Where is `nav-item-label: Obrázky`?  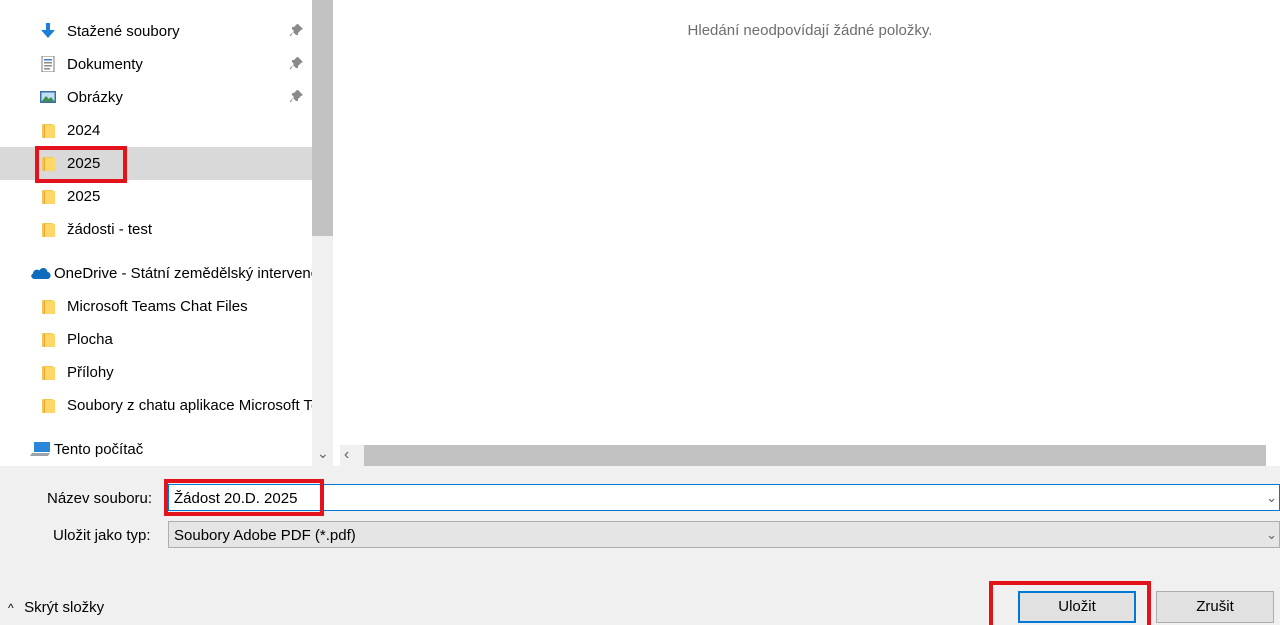 nav-item-label: Obrázky is located at coordinates (95, 97).